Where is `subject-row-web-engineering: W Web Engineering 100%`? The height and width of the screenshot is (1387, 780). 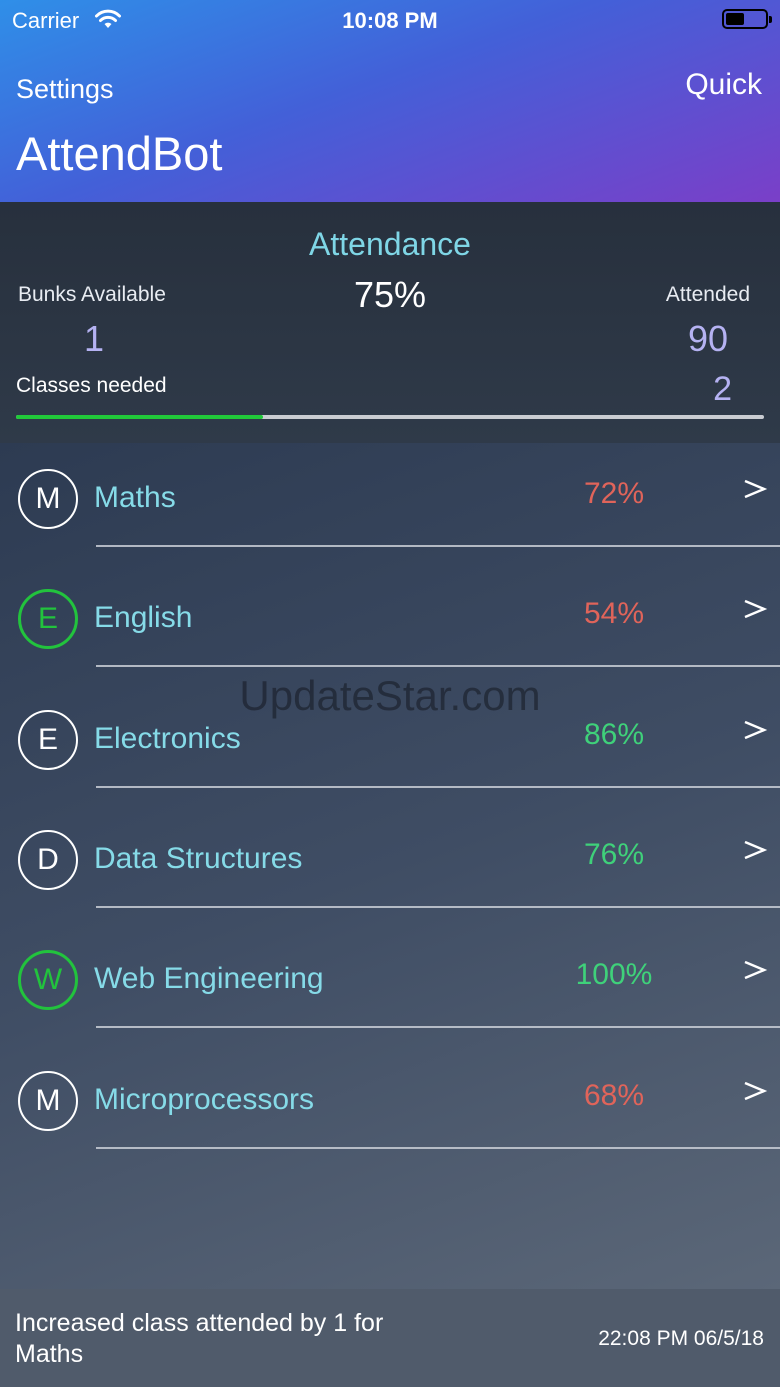 subject-row-web-engineering: W Web Engineering 100% is located at coordinates (390, 984).